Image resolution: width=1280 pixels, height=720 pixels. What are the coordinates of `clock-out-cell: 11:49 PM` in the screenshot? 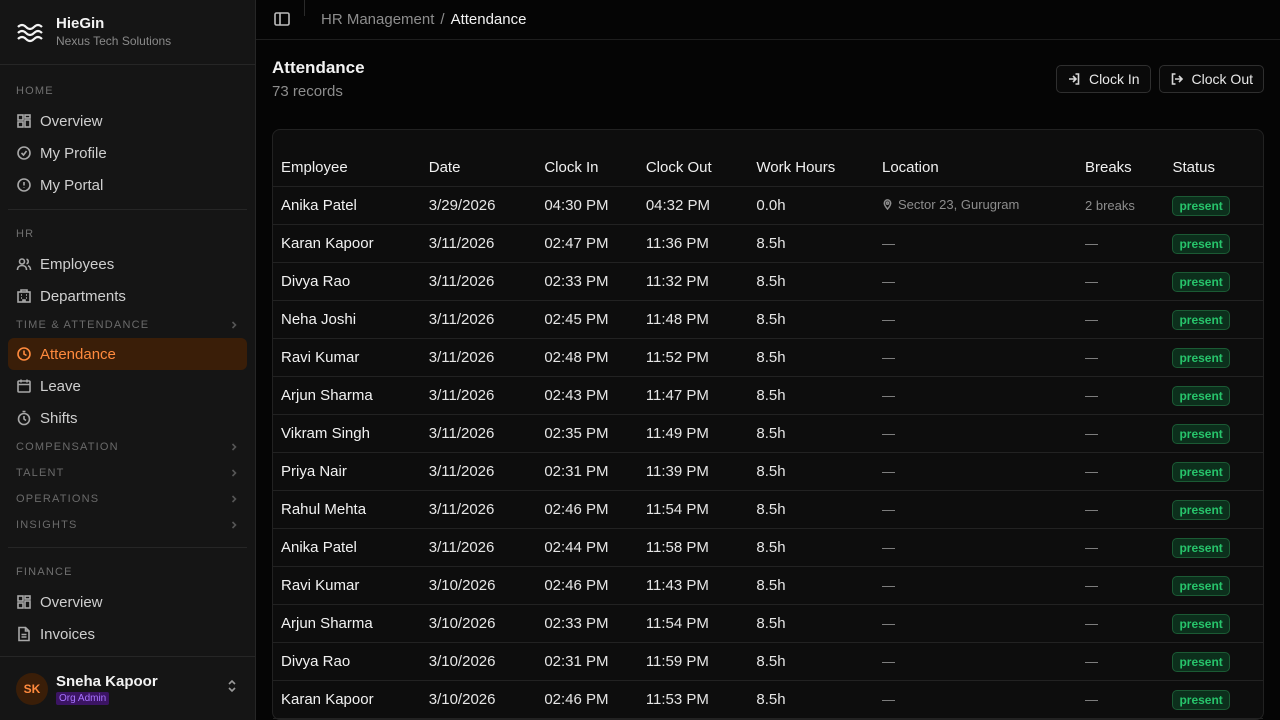 It's located at (693, 433).